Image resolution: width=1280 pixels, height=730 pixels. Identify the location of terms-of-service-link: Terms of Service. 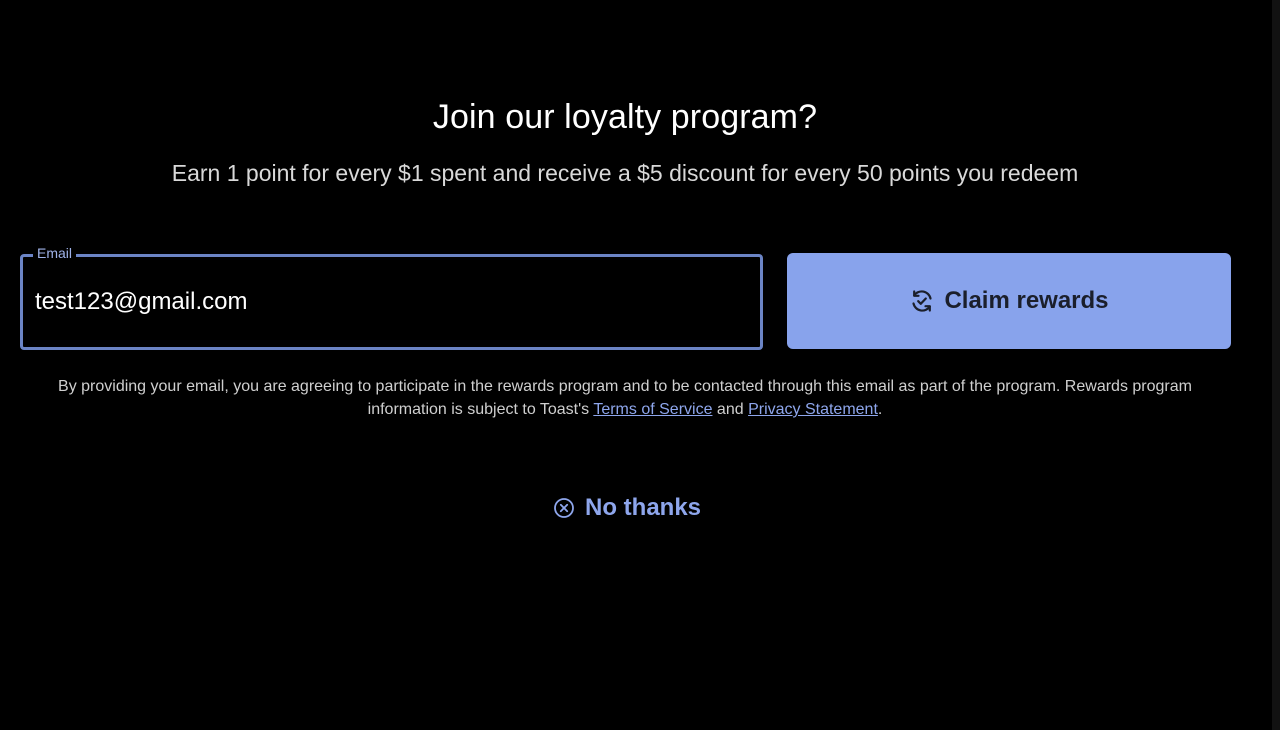
(652, 409).